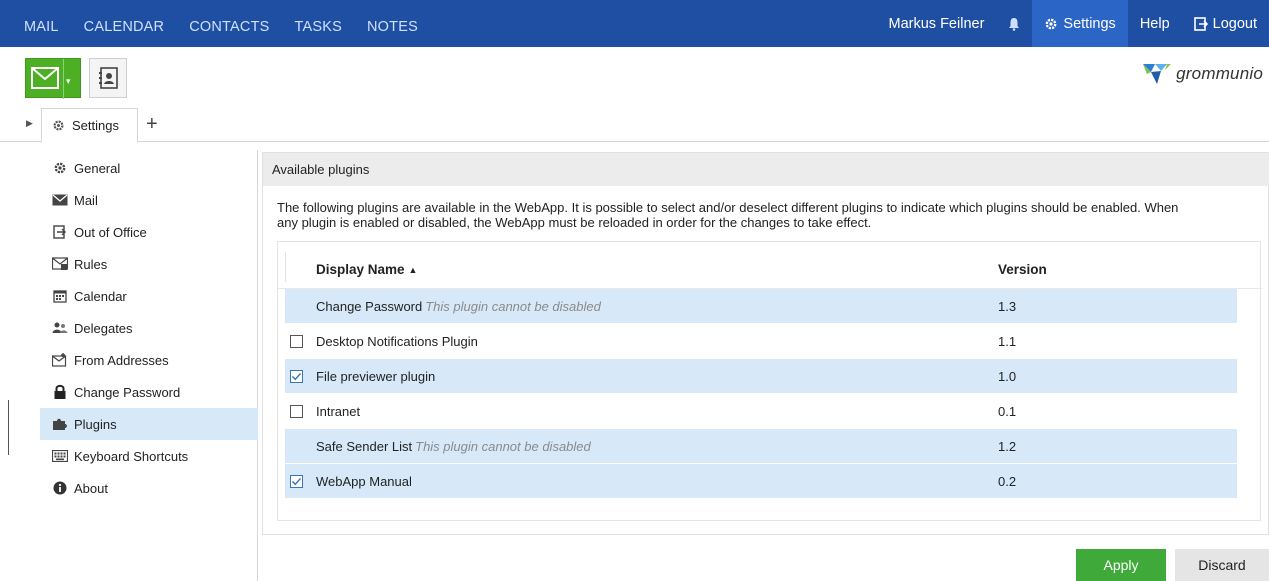  Describe the element at coordinates (68, 81) in the screenshot. I see `chevron-down-icon: ▾` at that location.